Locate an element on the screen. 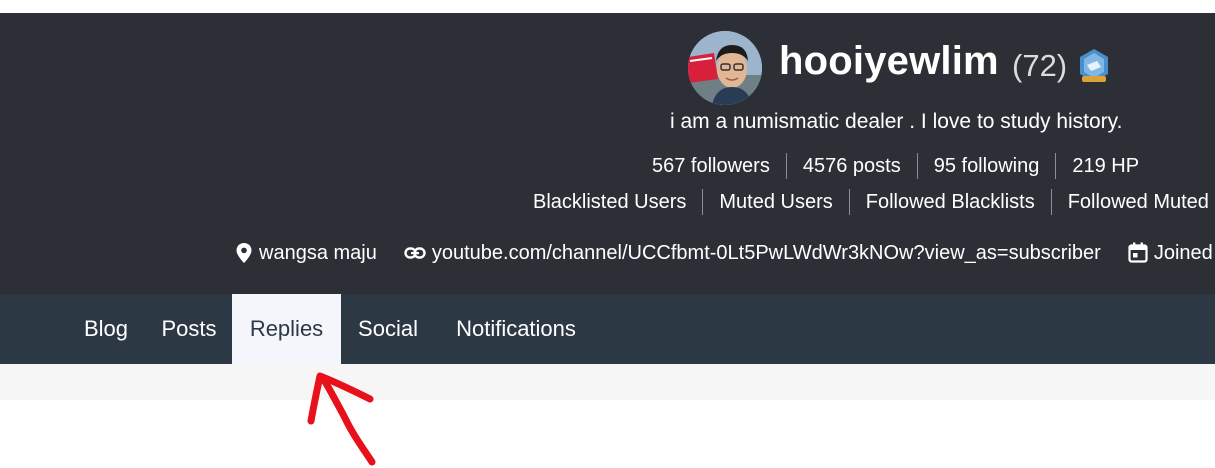 The image size is (1215, 468). location: wangsa maju is located at coordinates (306, 253).